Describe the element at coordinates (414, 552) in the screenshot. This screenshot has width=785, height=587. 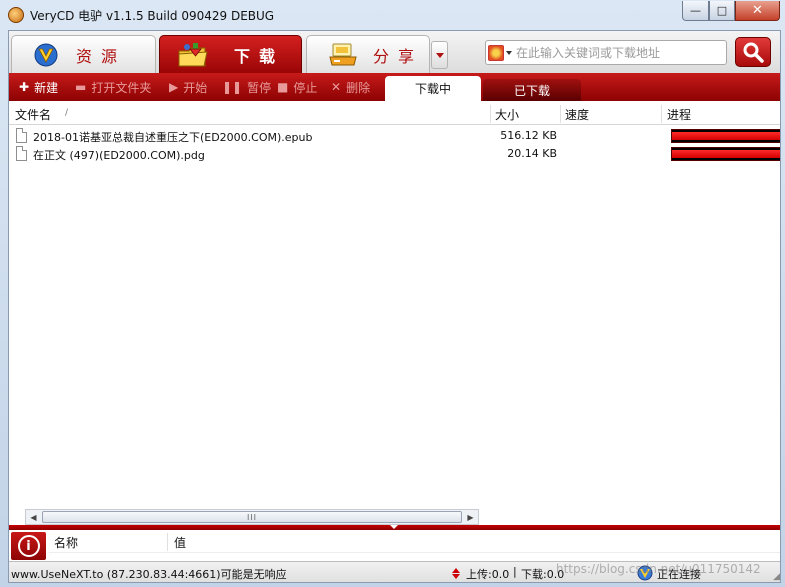
I see `divider` at that location.